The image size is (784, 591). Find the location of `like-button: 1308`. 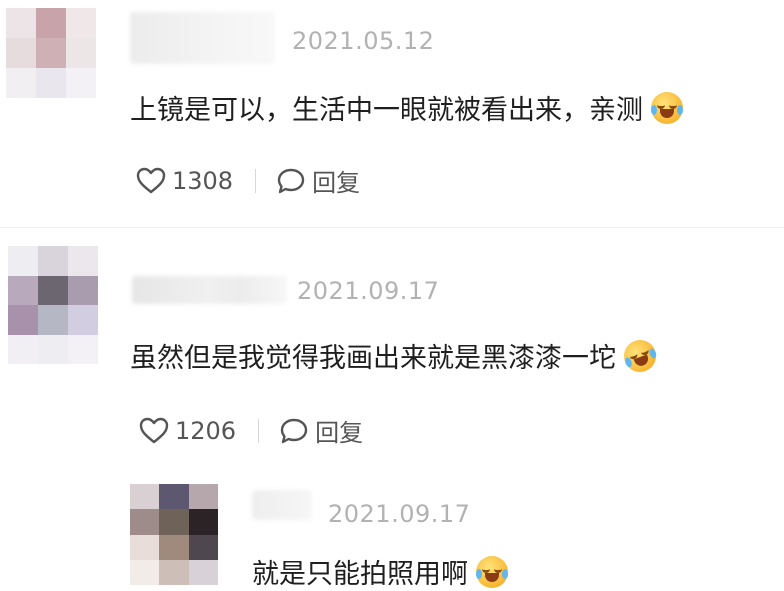

like-button: 1308 is located at coordinates (184, 181).